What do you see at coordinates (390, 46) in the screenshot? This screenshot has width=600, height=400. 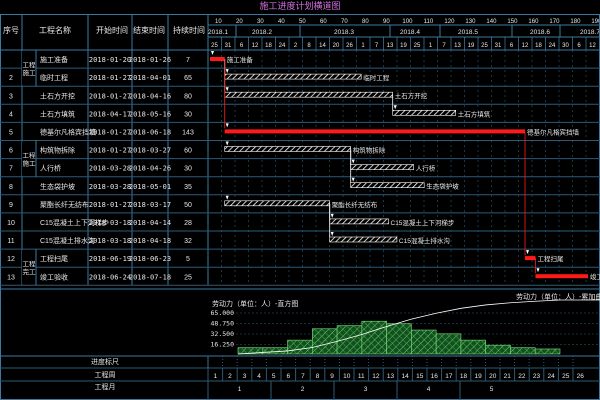 I see `tick-bottom-label: 13` at bounding box center [390, 46].